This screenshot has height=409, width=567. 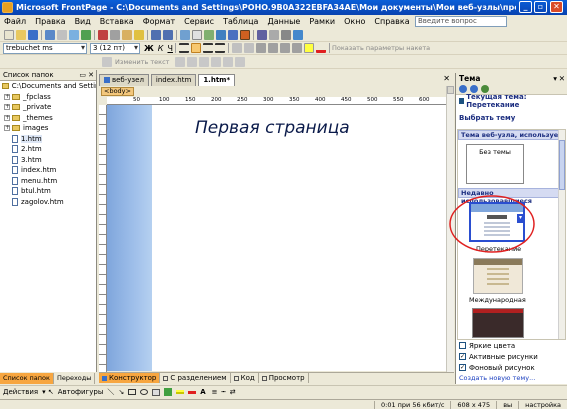 I want to click on justify-icon, so click(x=219, y=48).